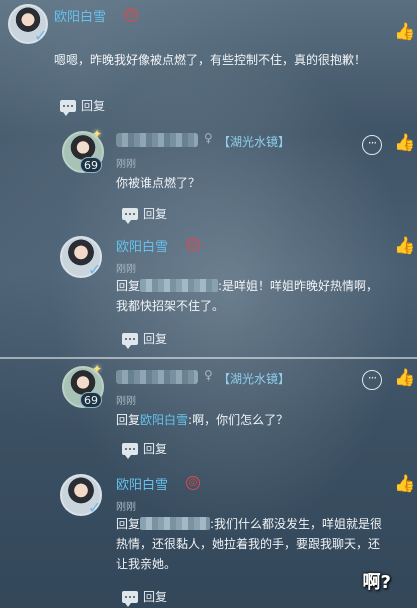 The height and width of the screenshot is (608, 417). Describe the element at coordinates (376, 582) in the screenshot. I see `overlay-caption: 啊?` at that location.